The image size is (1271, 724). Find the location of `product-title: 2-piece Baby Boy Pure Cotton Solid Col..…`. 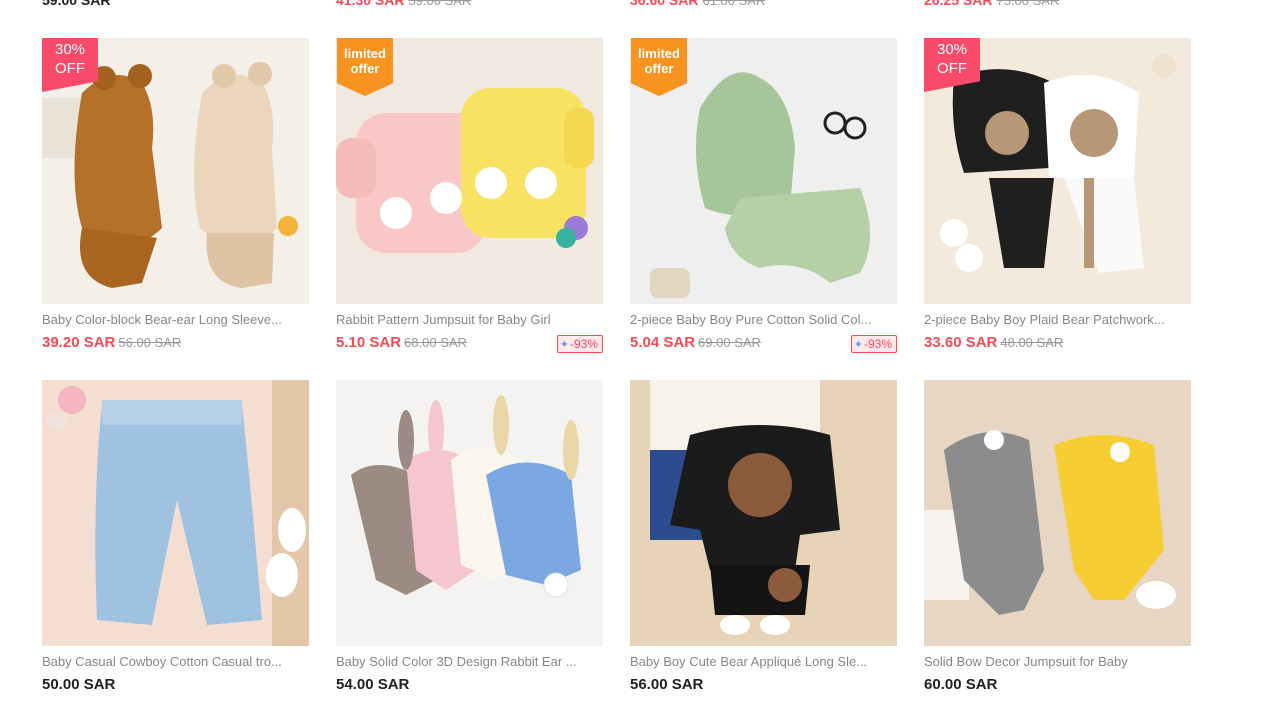

product-title: 2-piece Baby Boy Pure Cotton Solid Col..… is located at coordinates (763, 320).